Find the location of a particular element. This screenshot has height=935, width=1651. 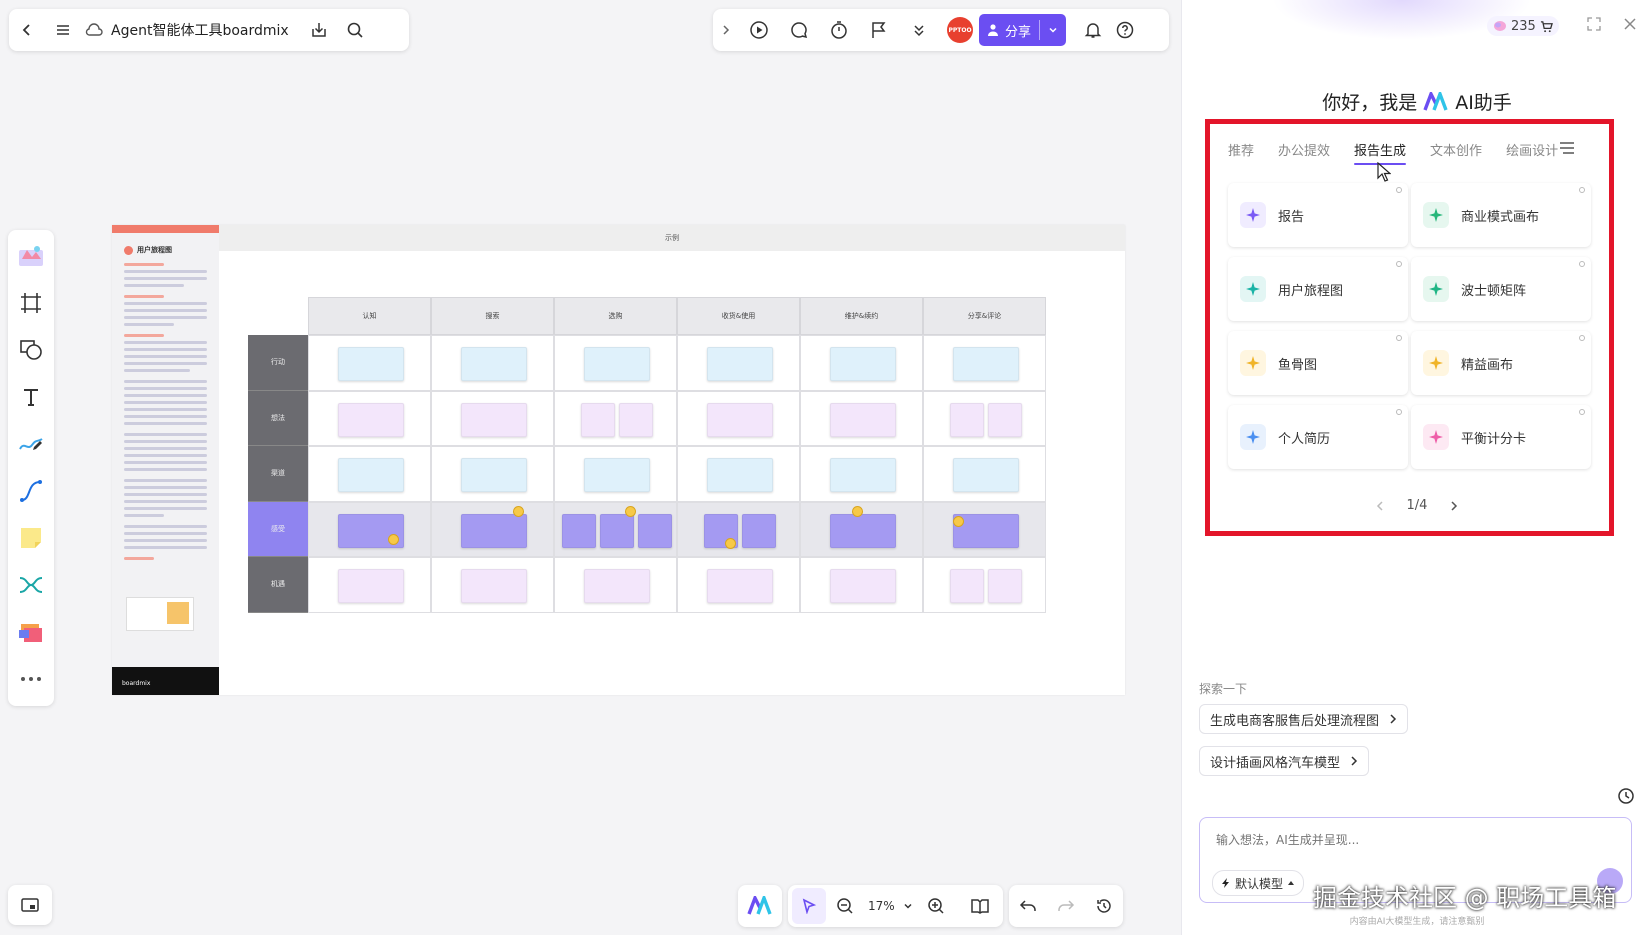

tab-drawing: 绘画设计 is located at coordinates (1532, 149).